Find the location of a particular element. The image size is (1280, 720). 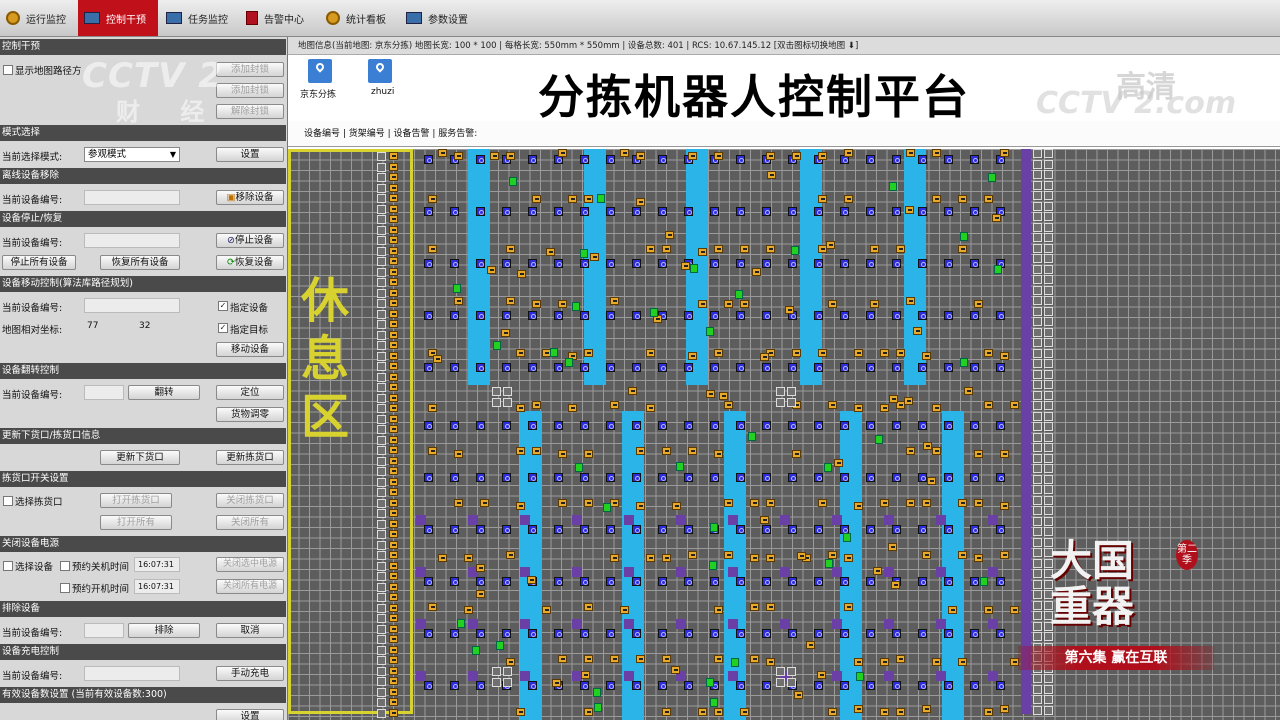

specify-target-checkbox: ✓ is located at coordinates (223, 328).